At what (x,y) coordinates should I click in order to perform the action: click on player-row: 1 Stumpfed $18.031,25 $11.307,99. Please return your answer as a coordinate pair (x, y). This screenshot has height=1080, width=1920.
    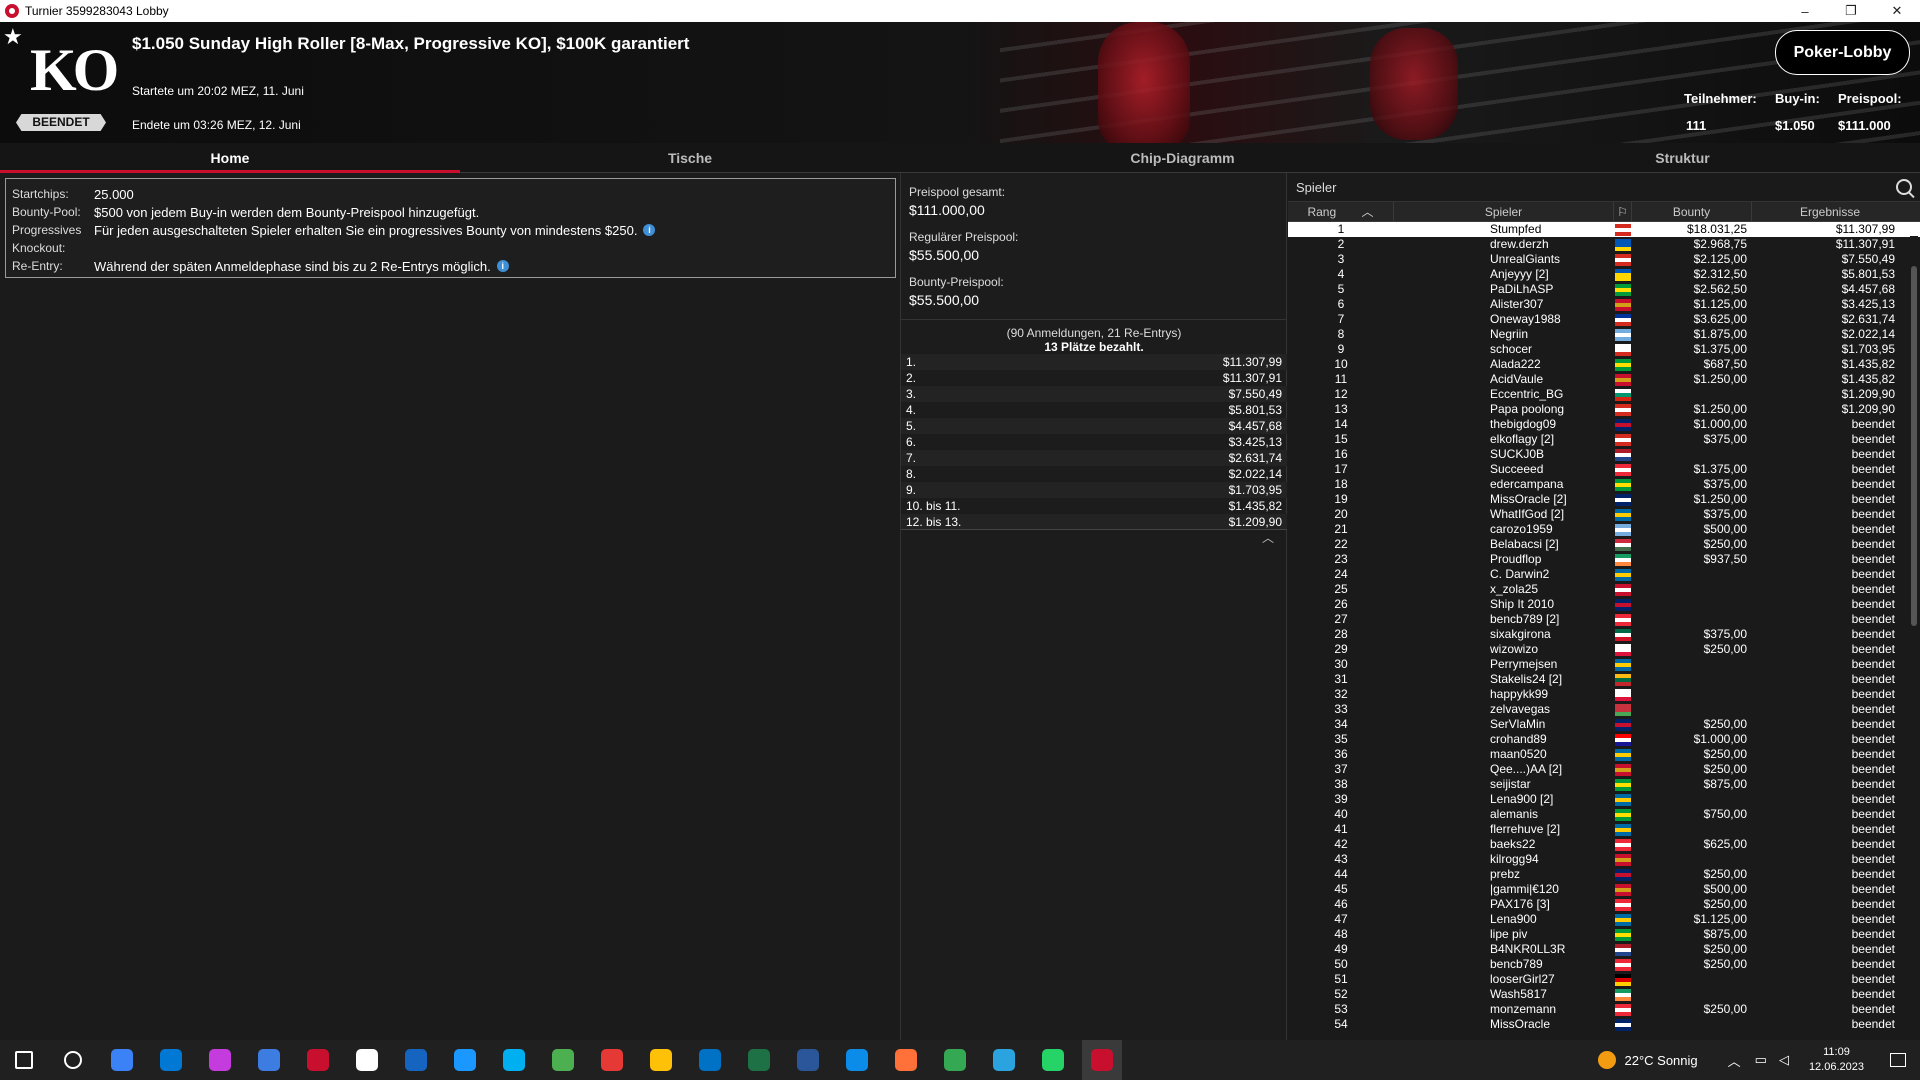
    Looking at the image, I should click on (1604, 229).